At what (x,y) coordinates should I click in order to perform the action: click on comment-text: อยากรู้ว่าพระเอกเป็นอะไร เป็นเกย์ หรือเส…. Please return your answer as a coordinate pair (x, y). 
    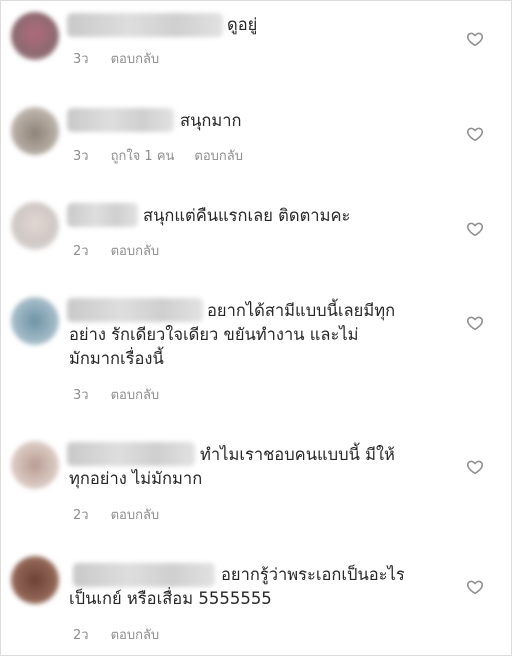
    Looking at the image, I should click on (261, 587).